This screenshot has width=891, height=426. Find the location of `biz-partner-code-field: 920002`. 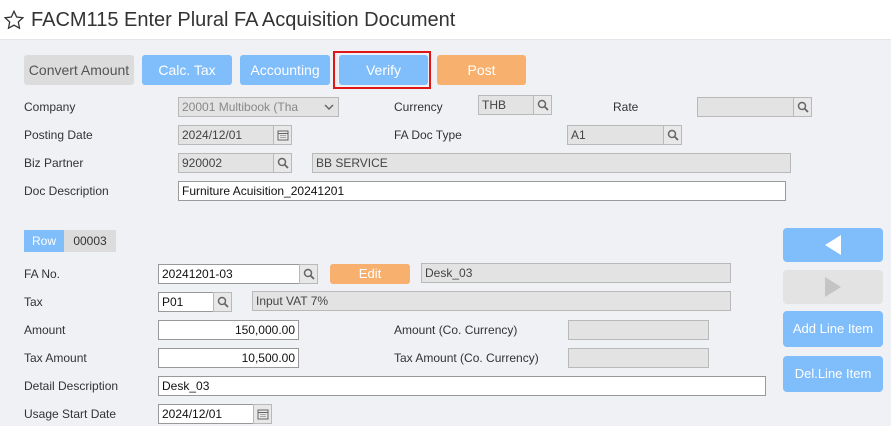

biz-partner-code-field: 920002 is located at coordinates (226, 163).